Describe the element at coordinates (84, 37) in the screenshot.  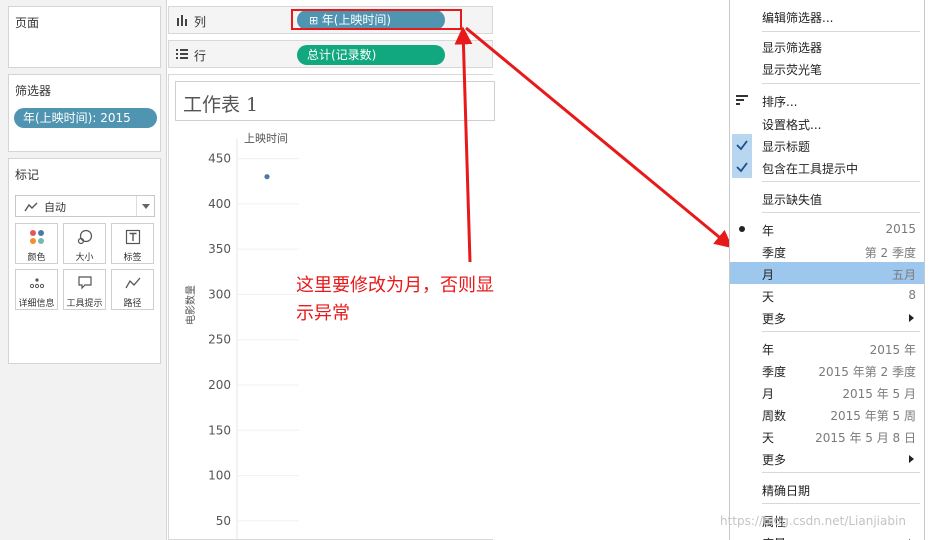
I see `pages-card: 页面` at that location.